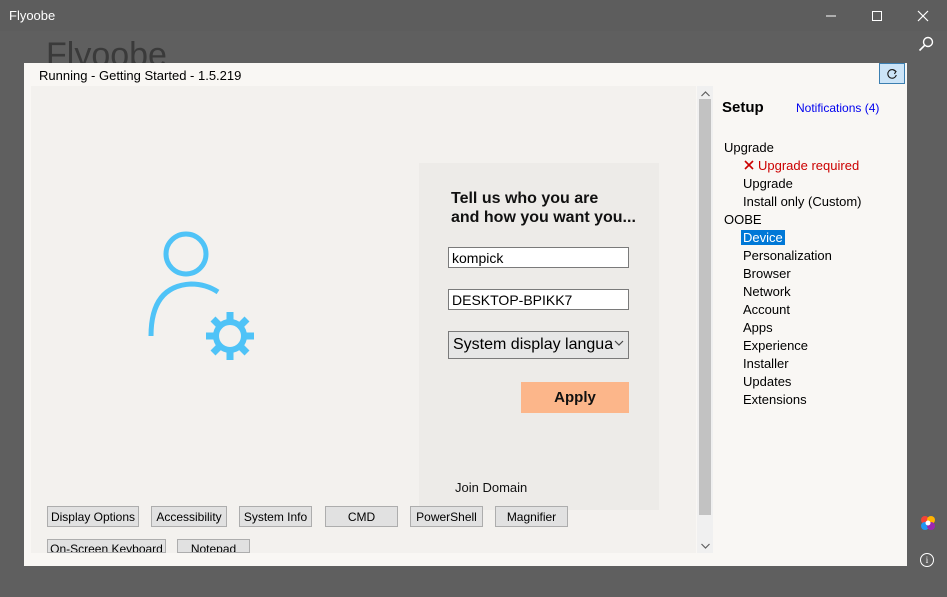  What do you see at coordinates (32, 15) in the screenshot?
I see `window-title: Flyoobe` at bounding box center [32, 15].